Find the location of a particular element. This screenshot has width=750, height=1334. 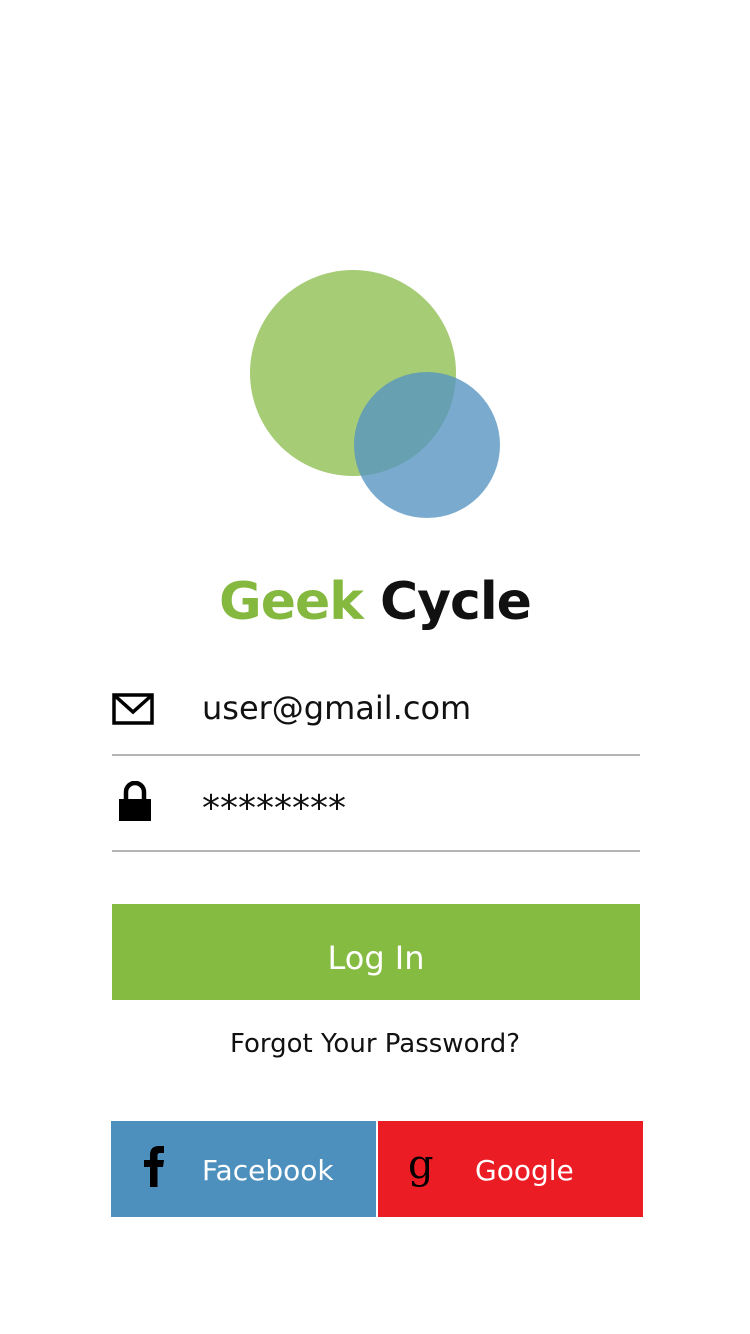

password-field is located at coordinates (376, 803).